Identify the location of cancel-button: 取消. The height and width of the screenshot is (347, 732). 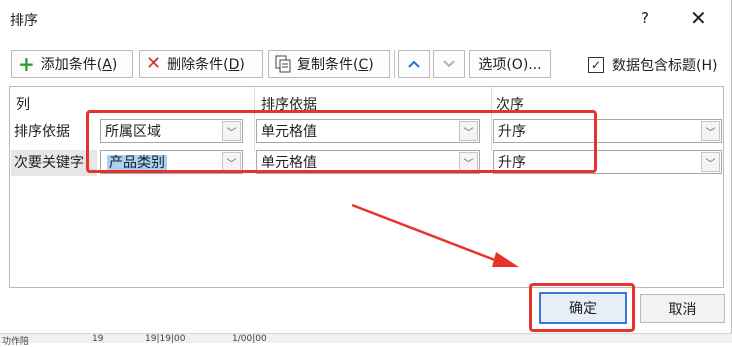
(682, 308).